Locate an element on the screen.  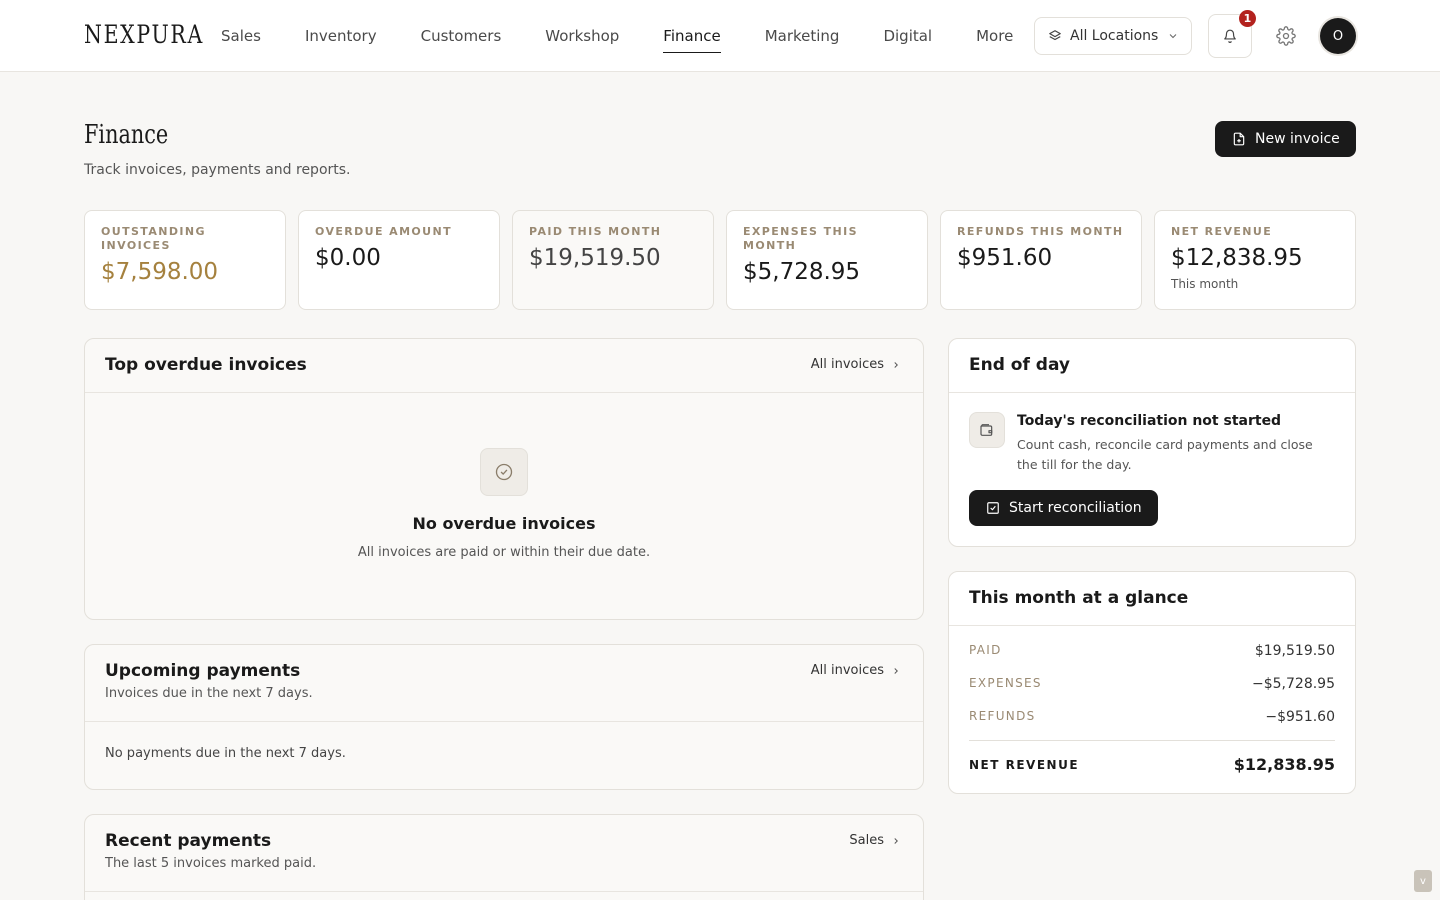
glance-value: −$951.60 is located at coordinates (1300, 717).